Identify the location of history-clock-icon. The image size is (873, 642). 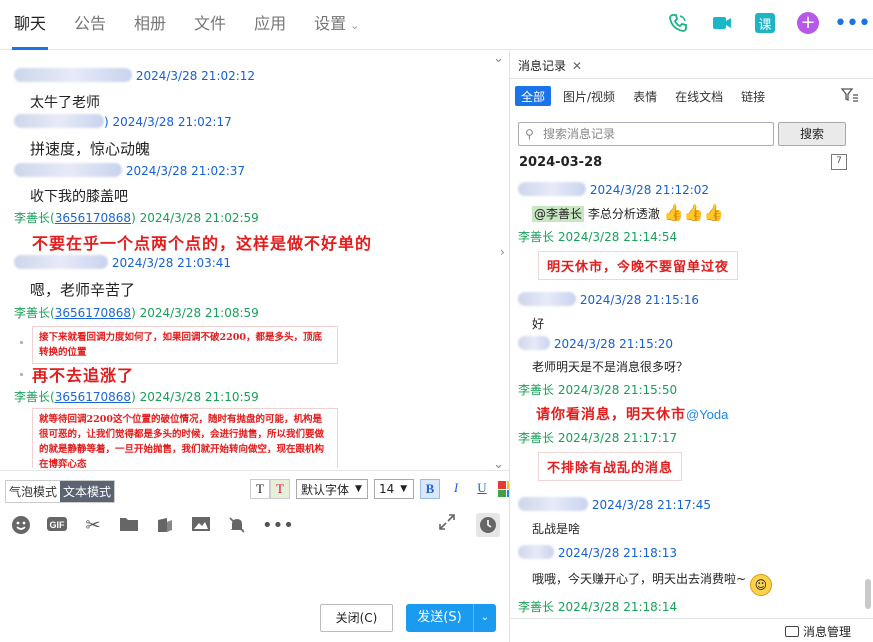
(488, 525).